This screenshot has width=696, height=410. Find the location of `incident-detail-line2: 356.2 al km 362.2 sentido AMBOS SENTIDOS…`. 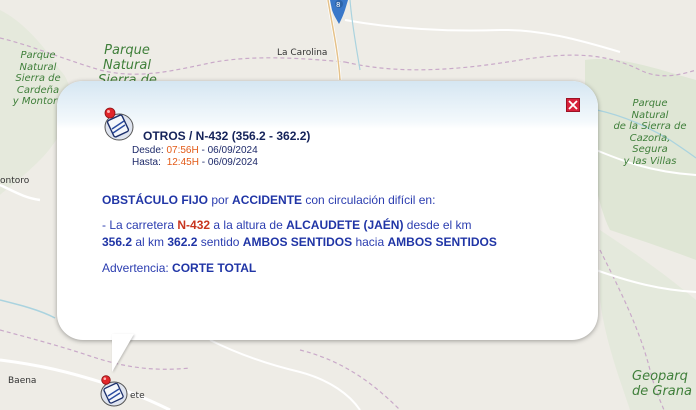

incident-detail-line2: 356.2 al km 362.2 sentido AMBOS SENTIDOS… is located at coordinates (299, 242).